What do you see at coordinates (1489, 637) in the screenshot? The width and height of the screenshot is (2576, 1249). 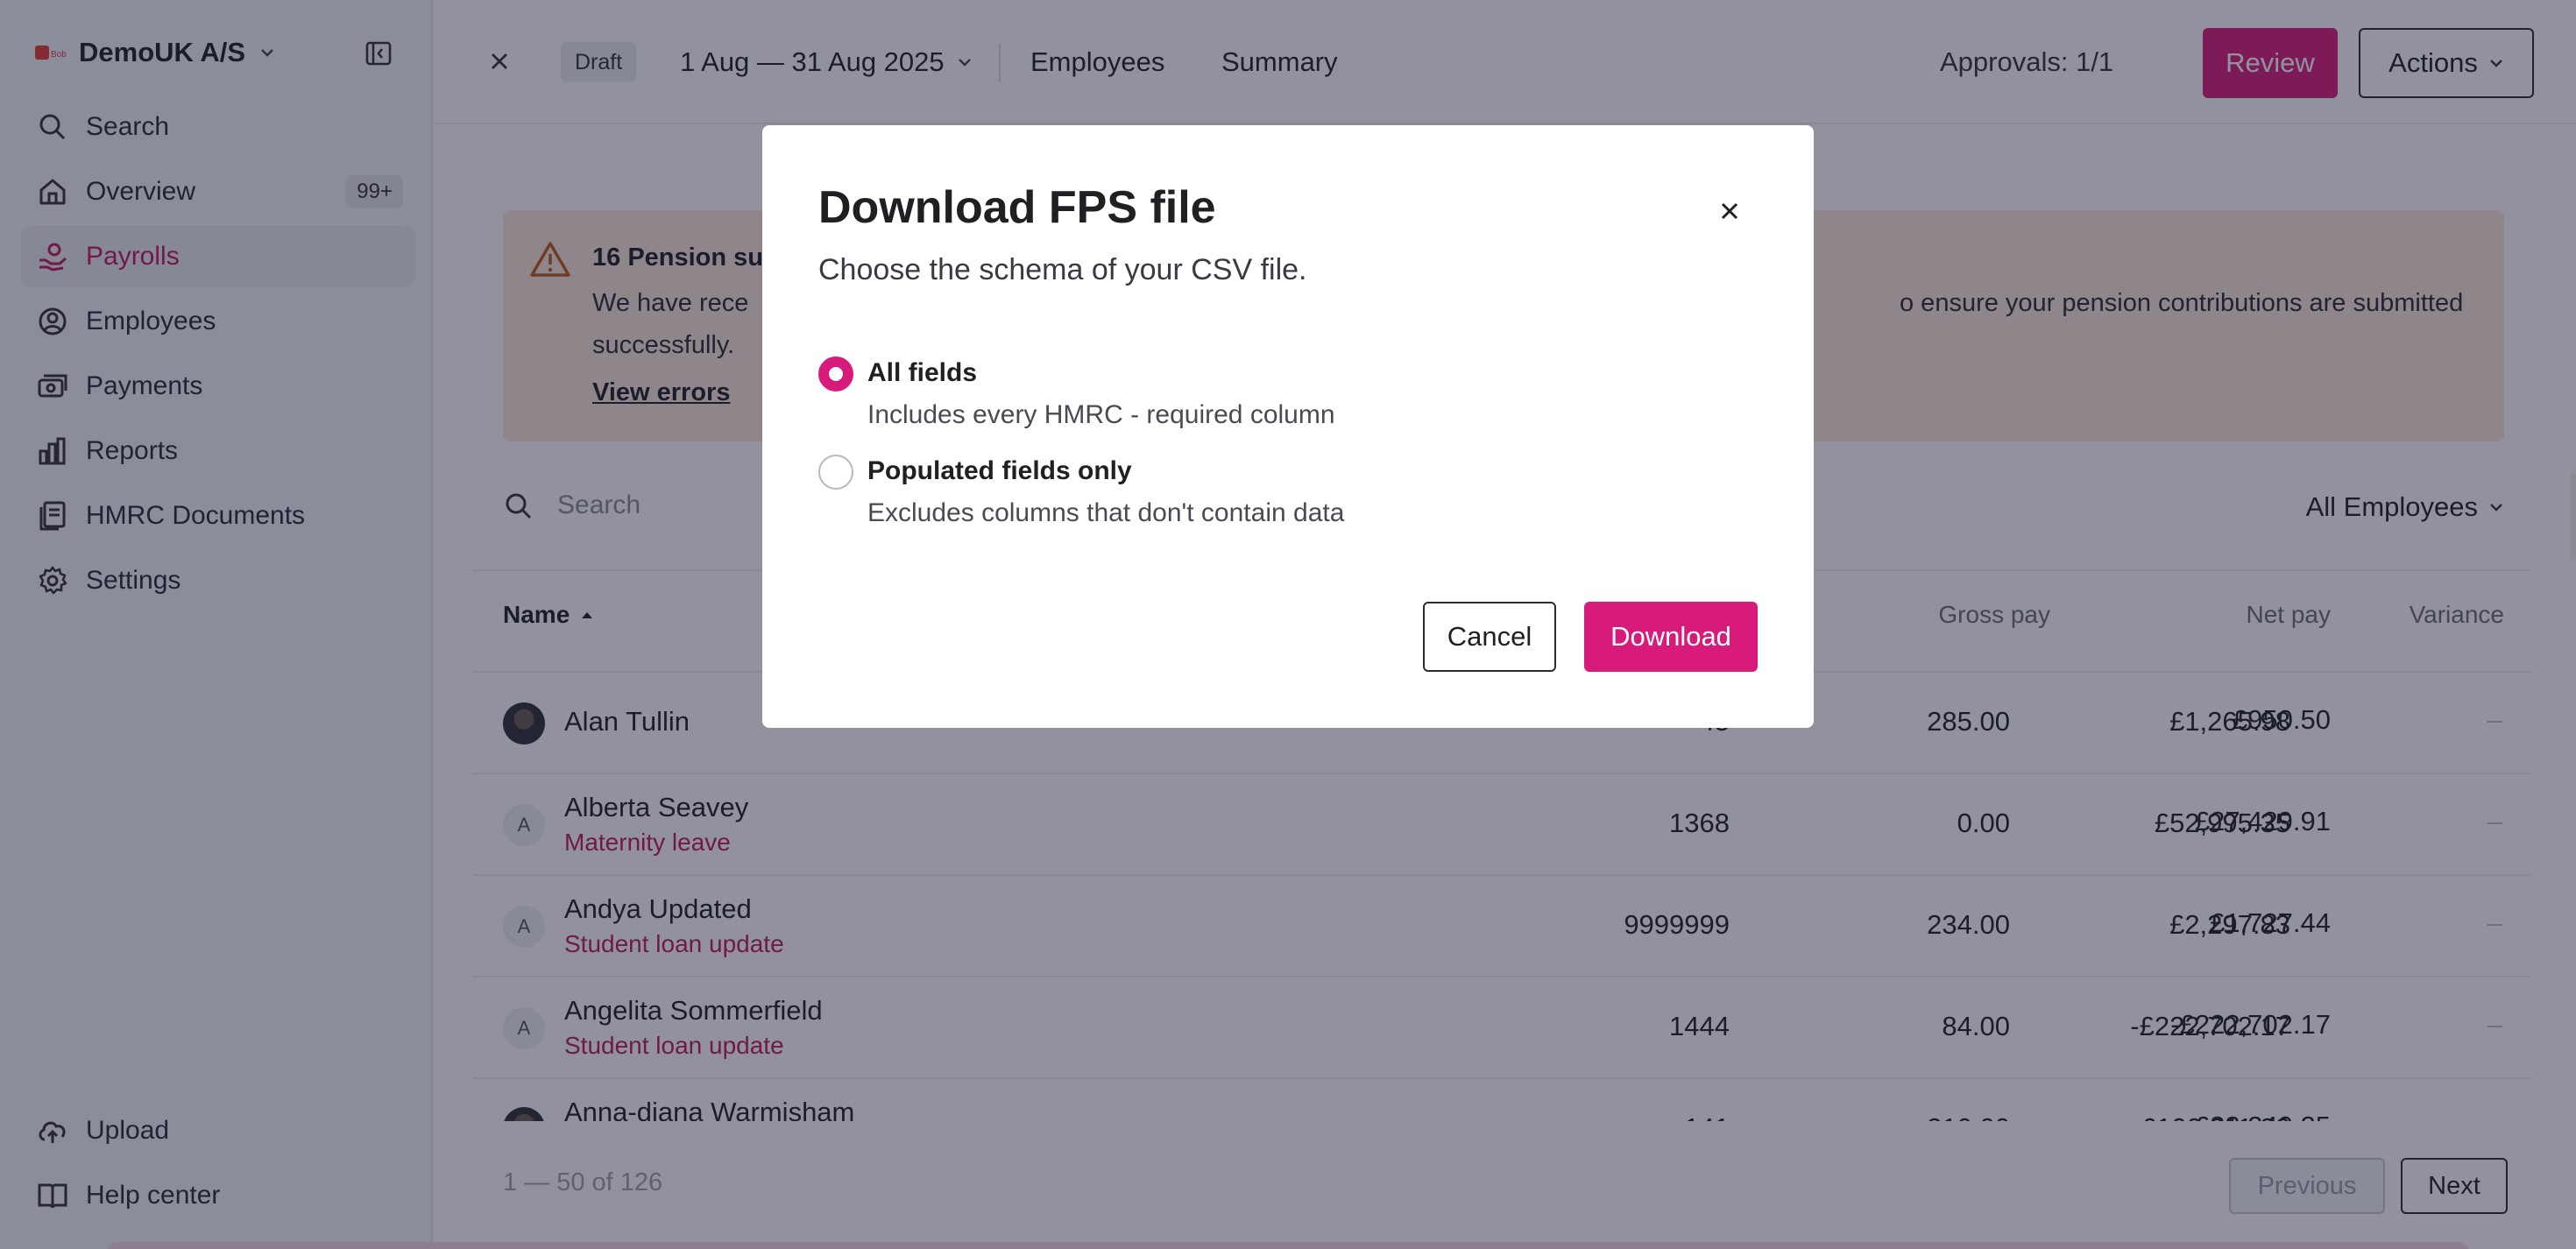 I see `cancel-button: Cancel` at bounding box center [1489, 637].